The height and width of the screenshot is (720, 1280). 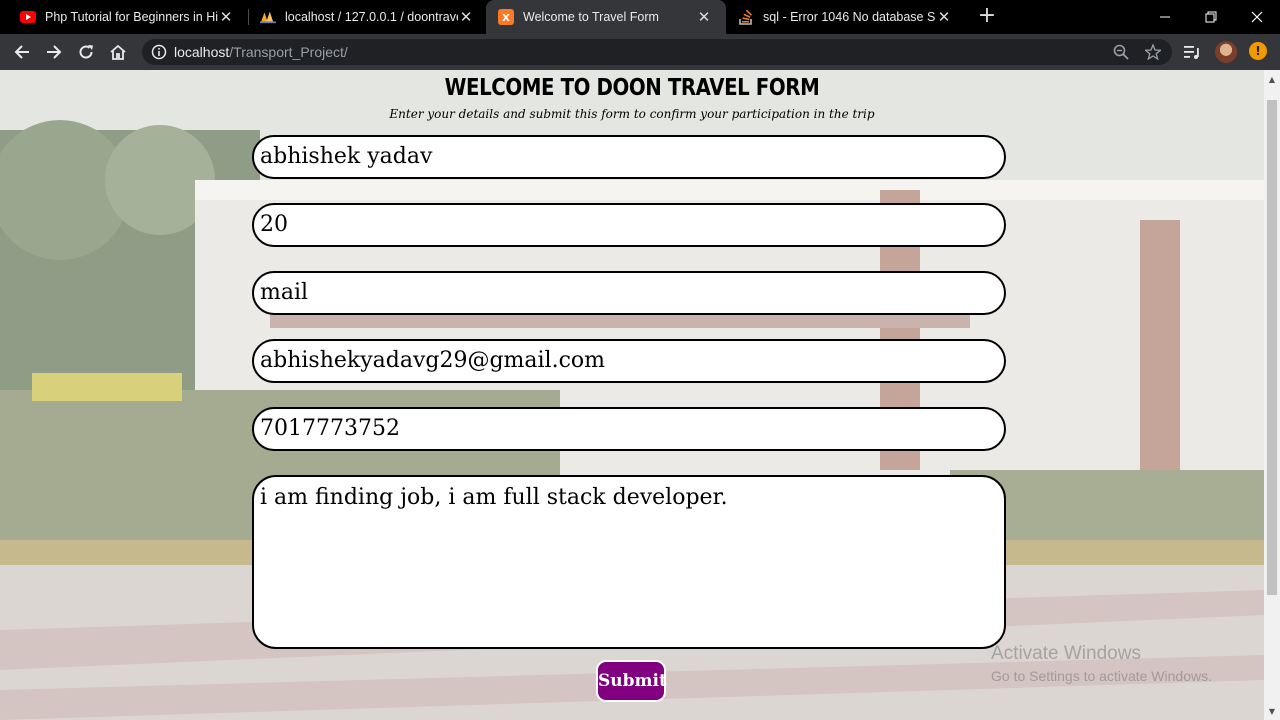 What do you see at coordinates (1272, 80) in the screenshot?
I see `scroll-up-arrow-icon: ▲` at bounding box center [1272, 80].